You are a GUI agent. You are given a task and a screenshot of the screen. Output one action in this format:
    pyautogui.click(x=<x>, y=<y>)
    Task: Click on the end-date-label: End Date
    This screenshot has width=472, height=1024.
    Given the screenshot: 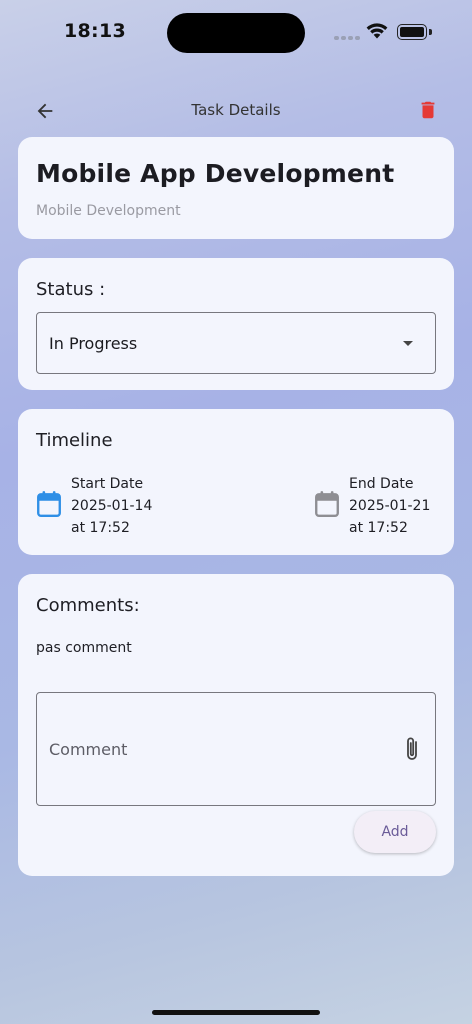 What is the action you would take?
    pyautogui.click(x=381, y=484)
    